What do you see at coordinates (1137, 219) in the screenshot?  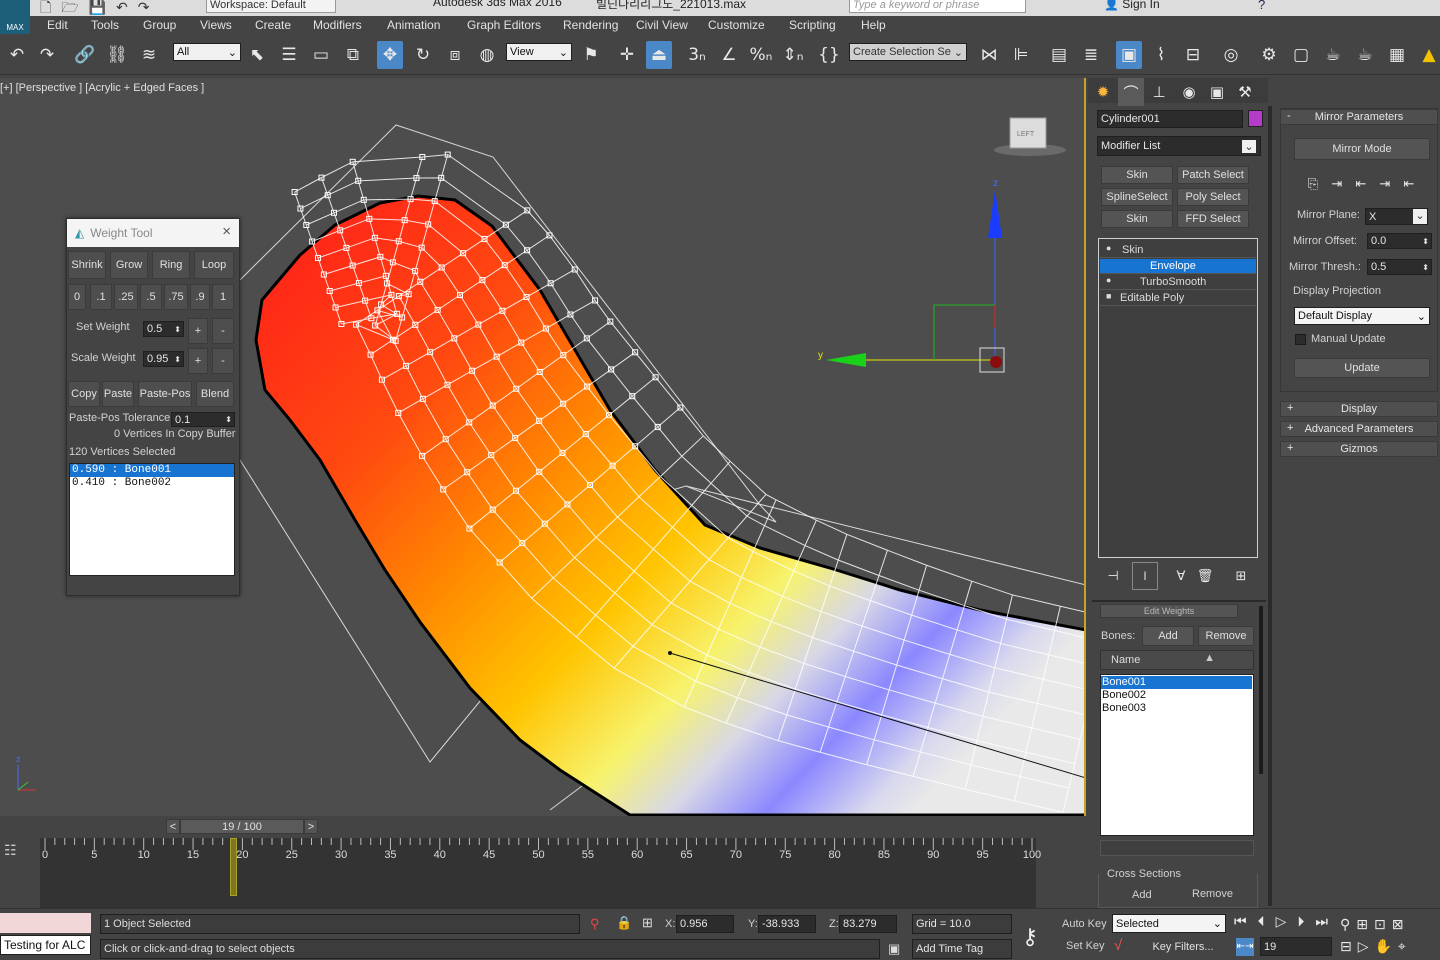 I see `modifier-set-skin-button: Skin` at bounding box center [1137, 219].